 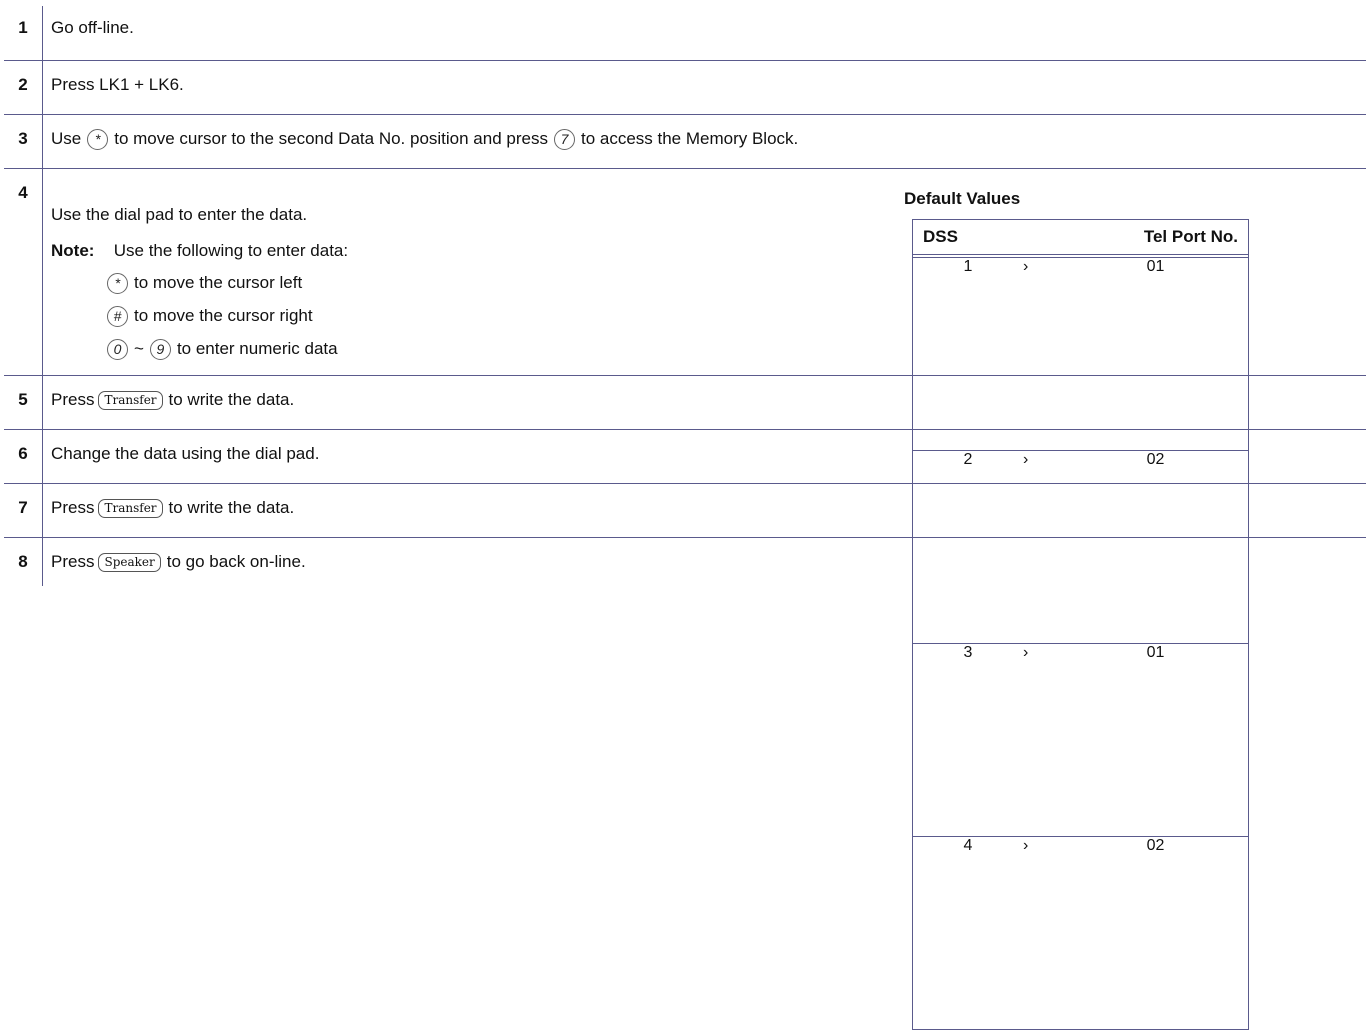 I want to click on note-item-text: to move the cursor left, so click(x=218, y=282).